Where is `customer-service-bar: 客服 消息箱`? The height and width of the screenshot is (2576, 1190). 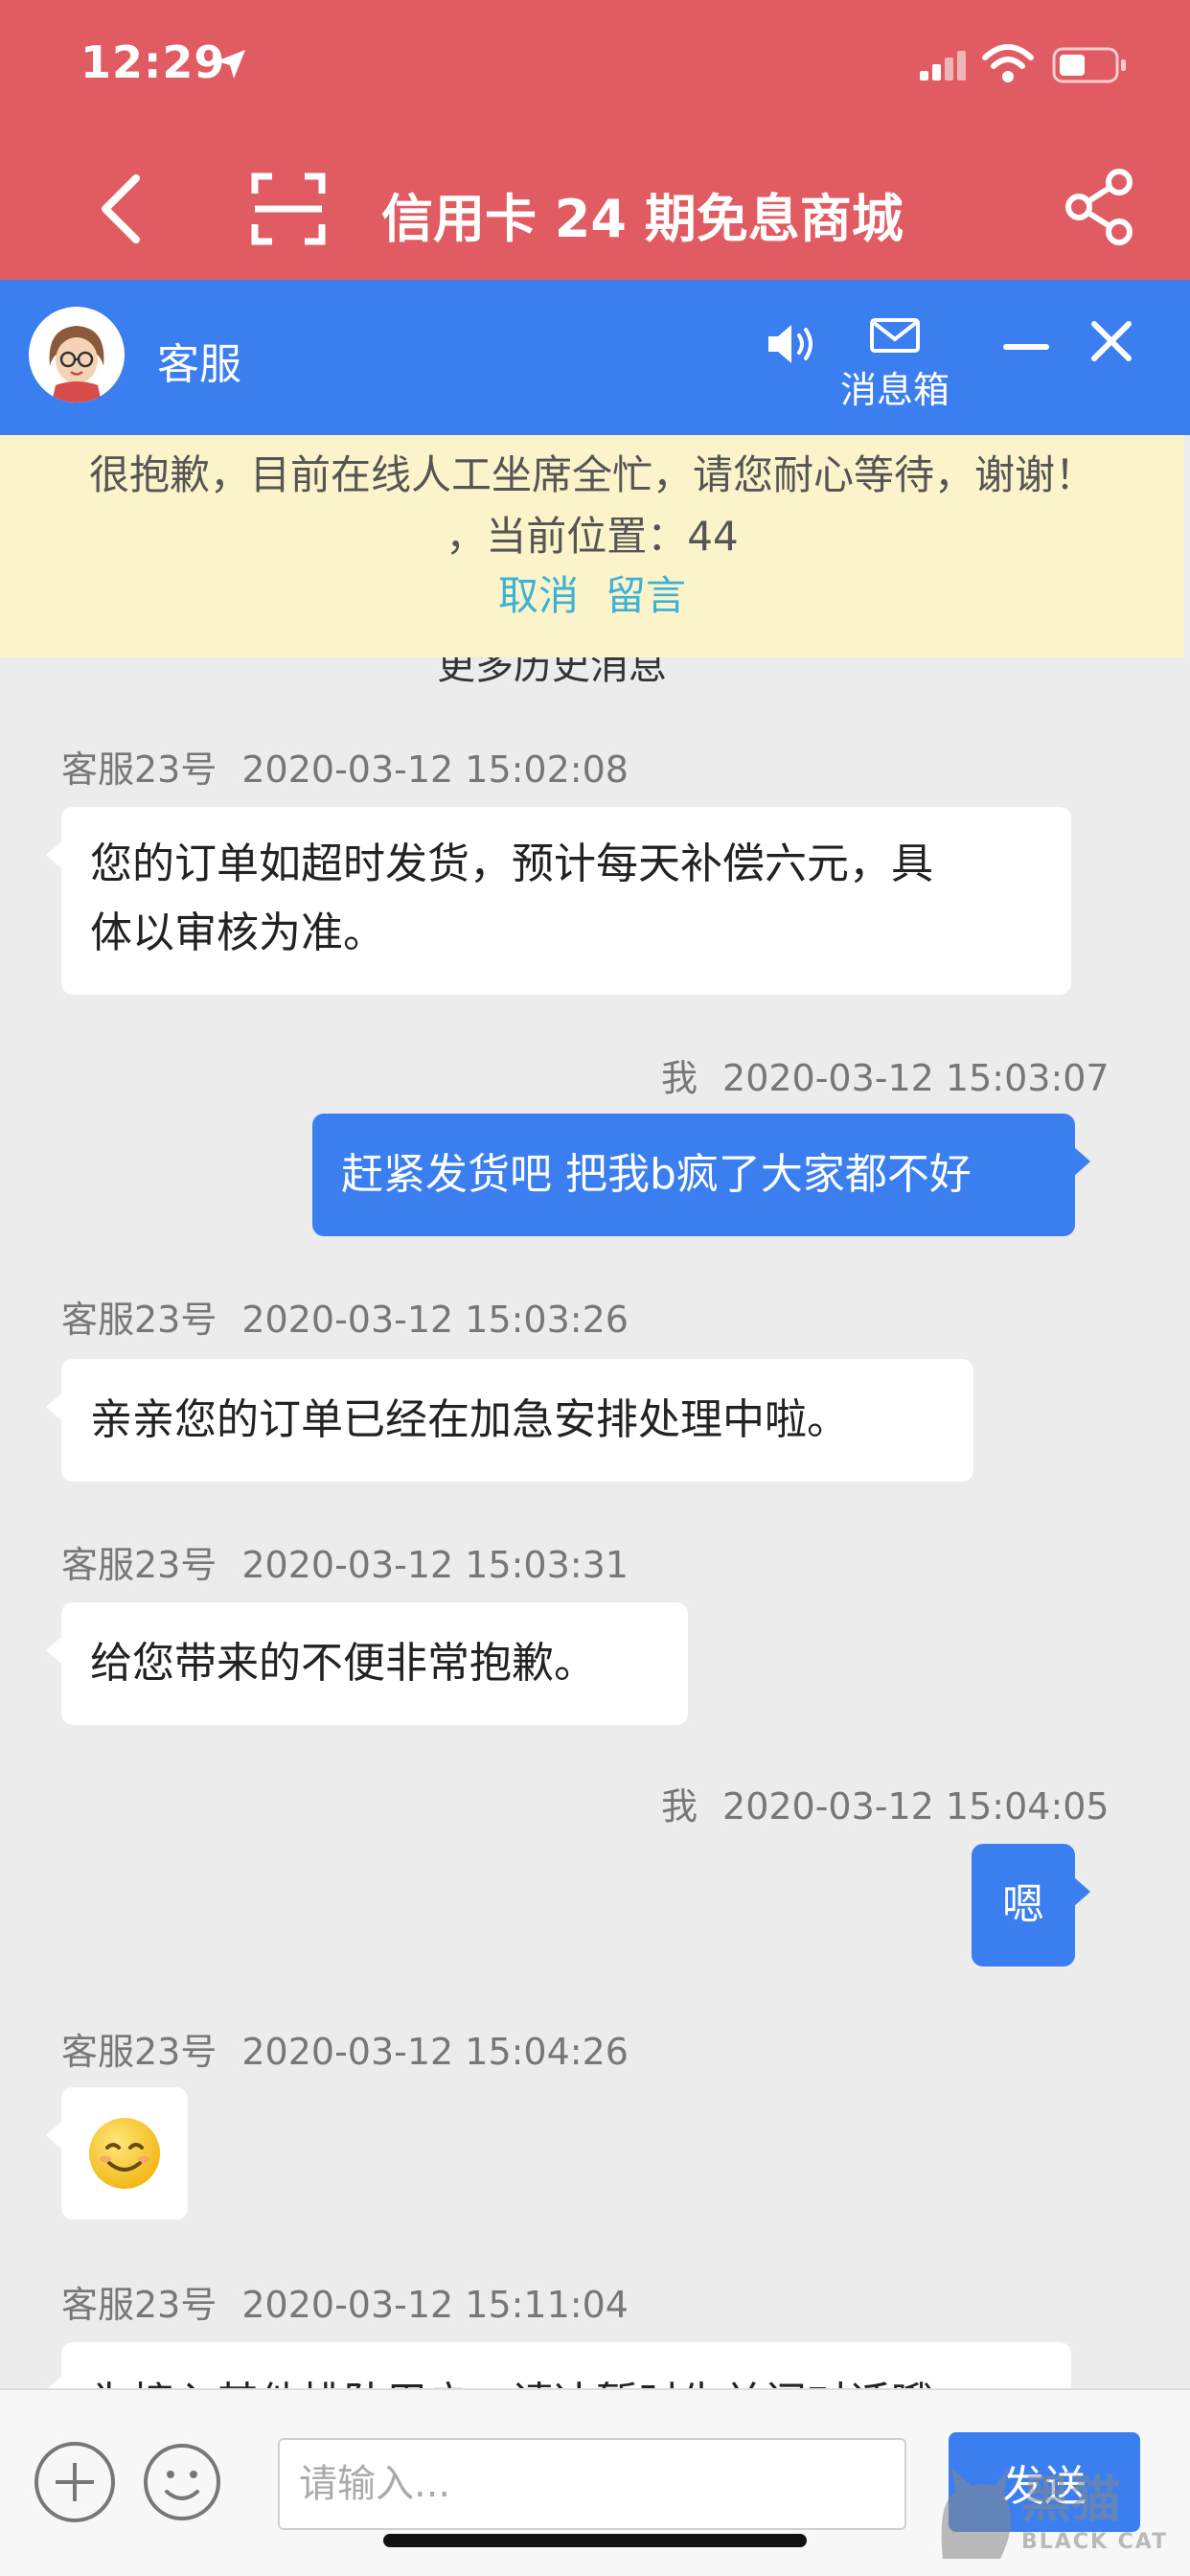
customer-service-bar: 客服 消息箱 is located at coordinates (595, 357).